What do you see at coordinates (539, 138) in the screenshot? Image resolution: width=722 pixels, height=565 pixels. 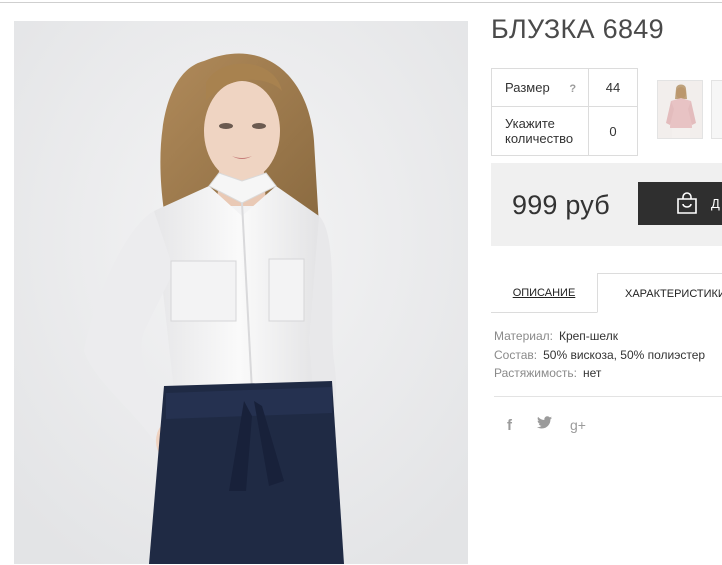 I see `quantity-label-line2: количество` at bounding box center [539, 138].